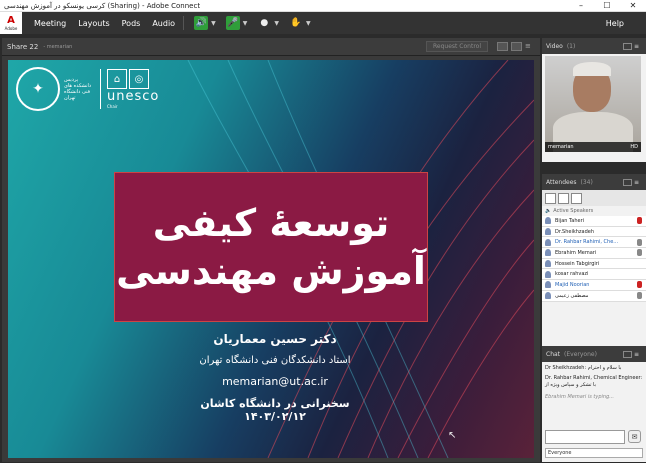  What do you see at coordinates (275, 381) in the screenshot?
I see `presenter-email: memarian@ut.ac.ir` at bounding box center [275, 381].